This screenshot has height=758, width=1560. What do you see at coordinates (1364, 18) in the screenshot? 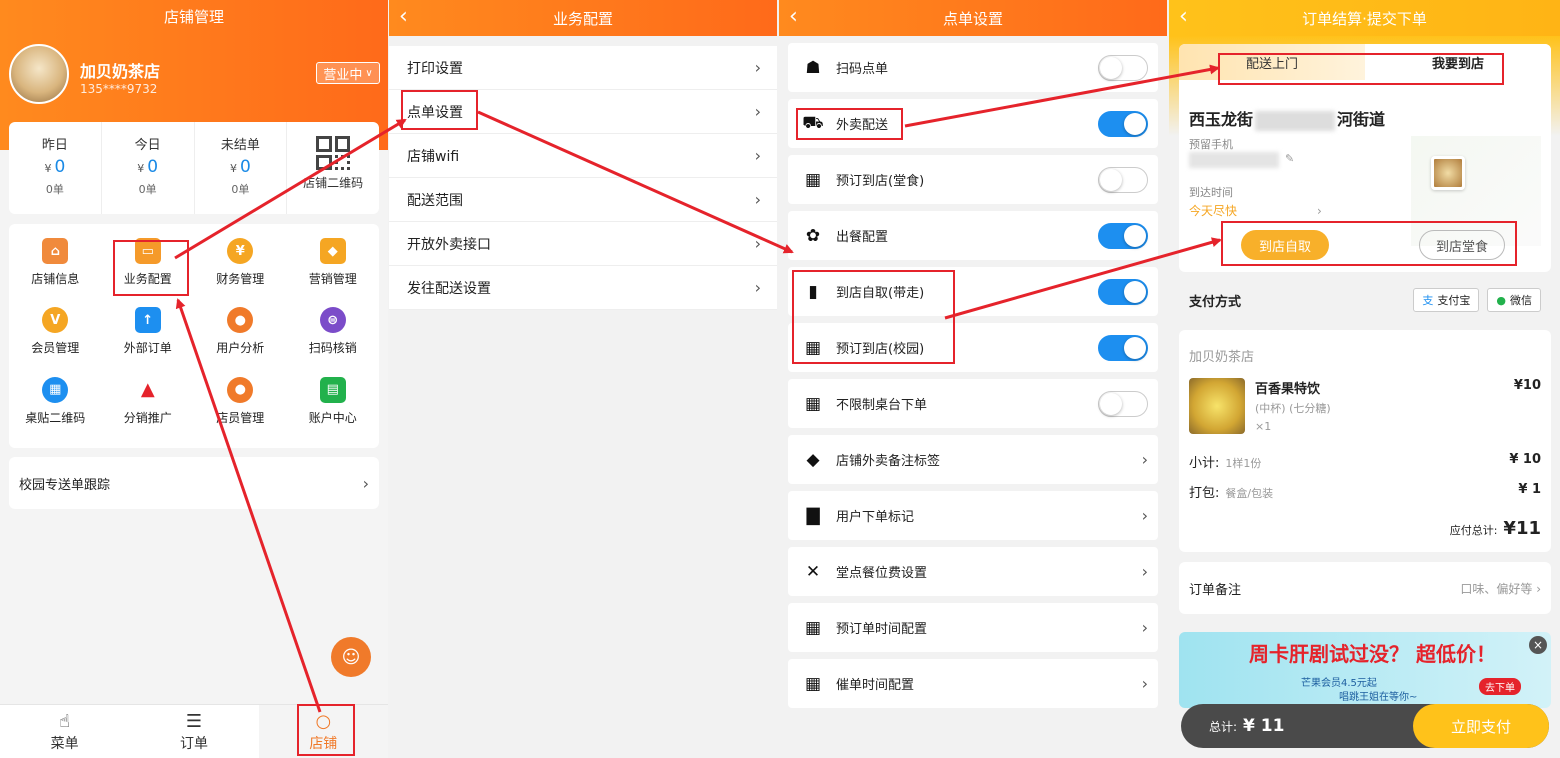
I see `page-title: 订单结算·提交下单` at bounding box center [1364, 18].